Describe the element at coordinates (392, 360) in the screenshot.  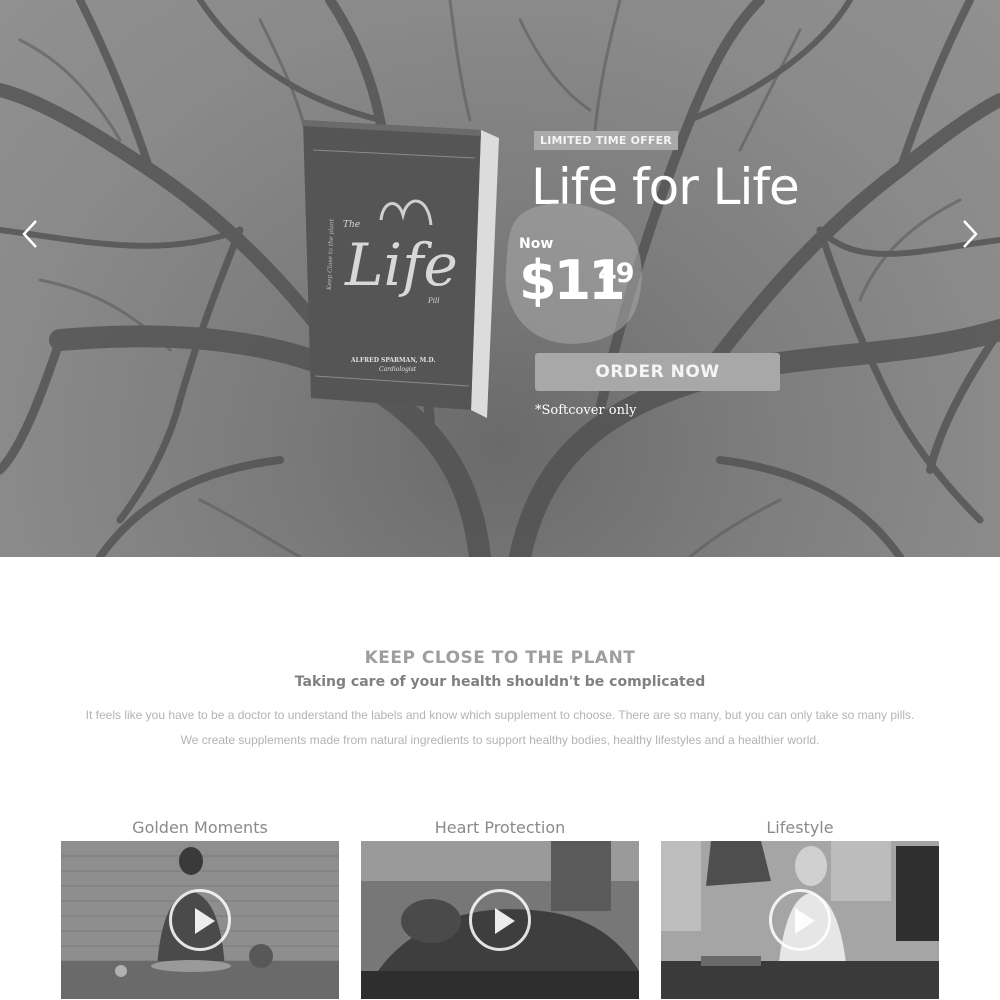
I see `book-author-text: ALFRED SPARMAN, M.D.` at that location.